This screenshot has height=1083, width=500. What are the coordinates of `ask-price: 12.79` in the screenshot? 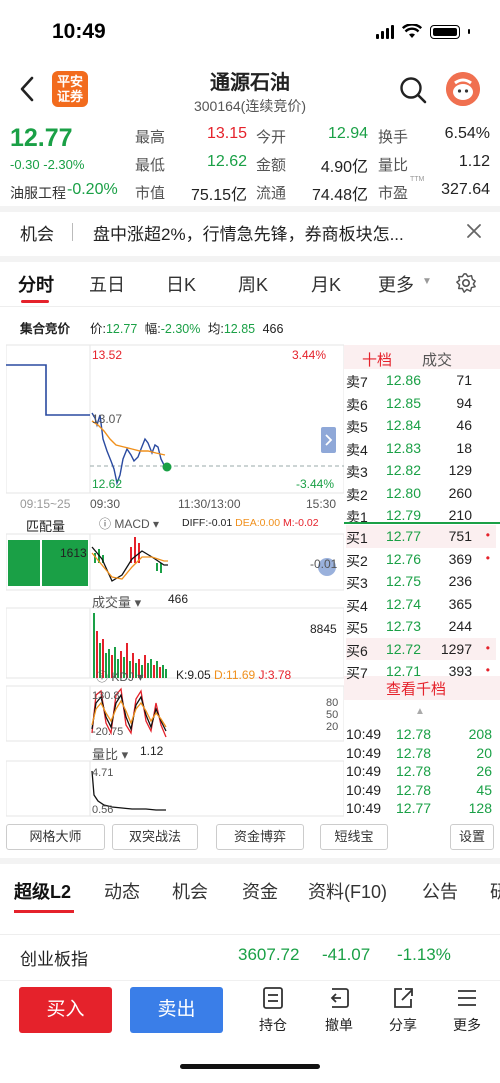 It's located at (403, 515).